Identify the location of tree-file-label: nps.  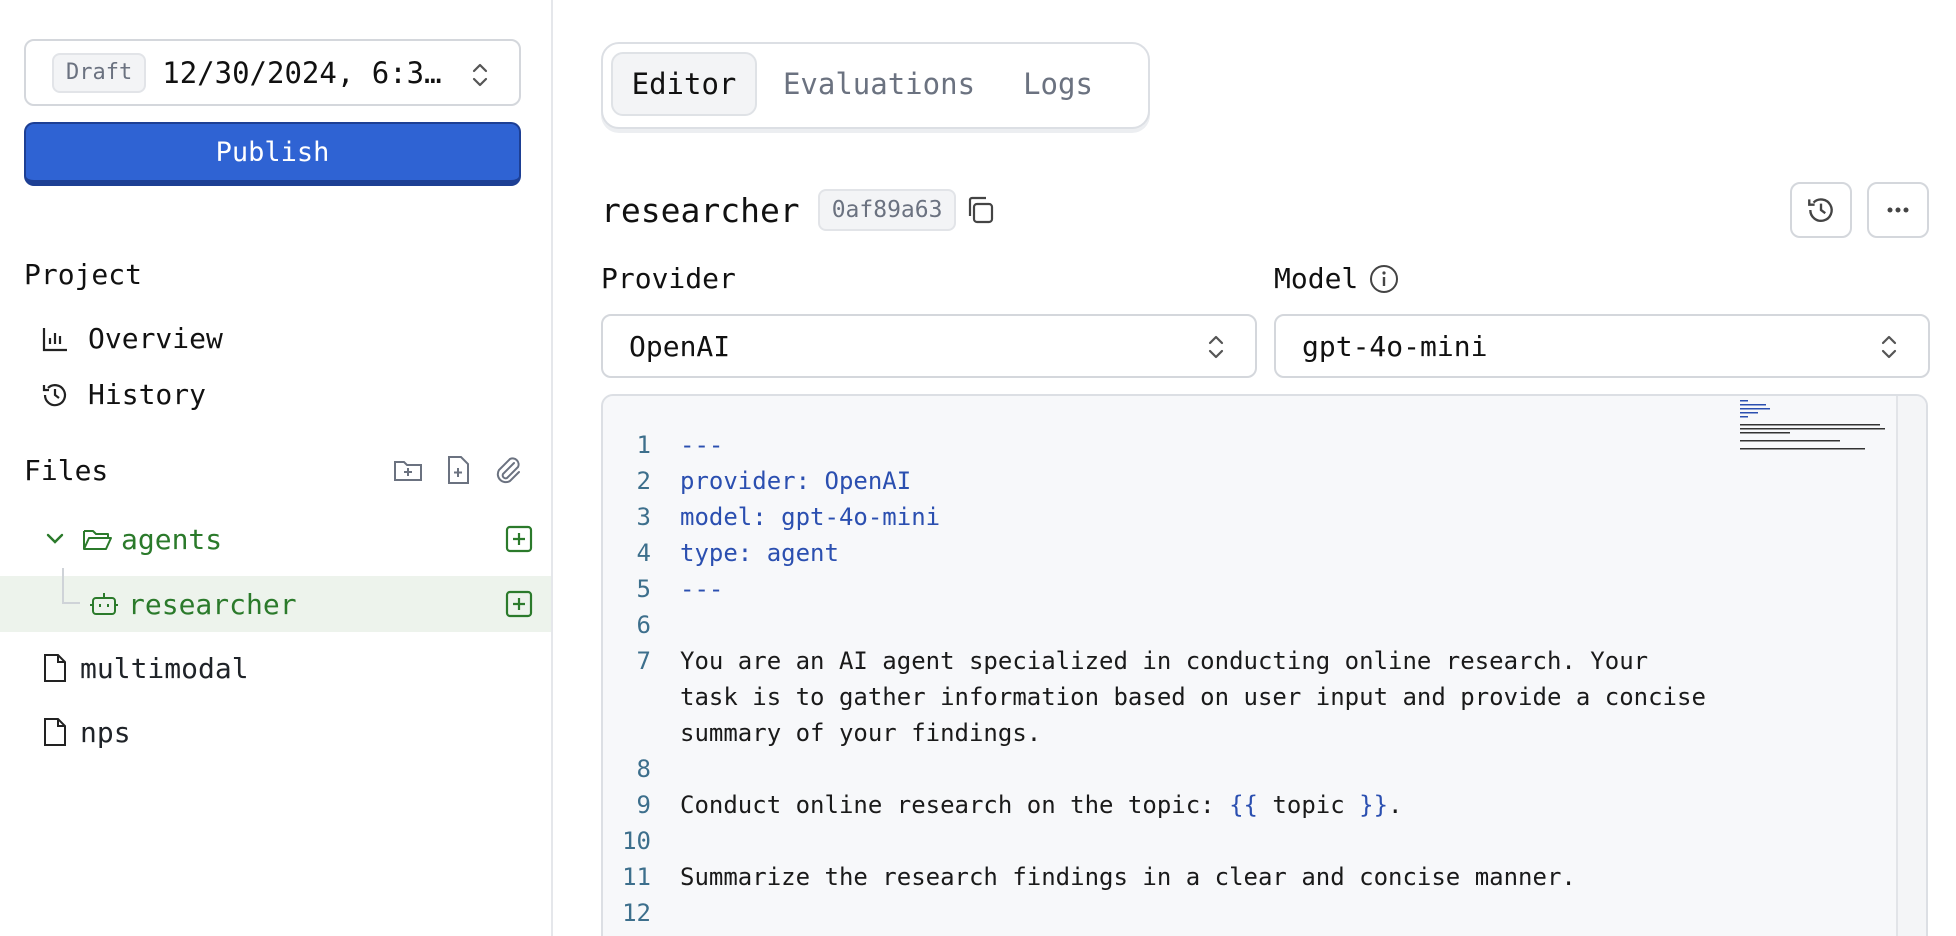
(105, 732).